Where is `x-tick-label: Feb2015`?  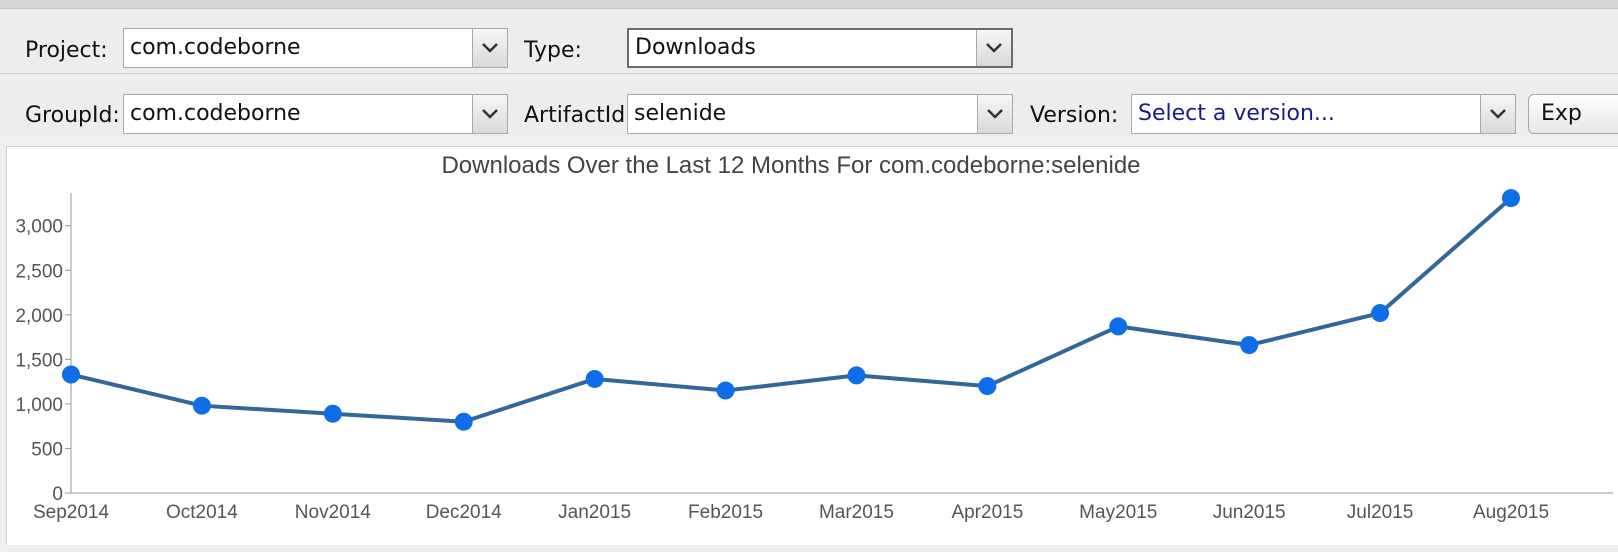 x-tick-label: Feb2015 is located at coordinates (725, 512).